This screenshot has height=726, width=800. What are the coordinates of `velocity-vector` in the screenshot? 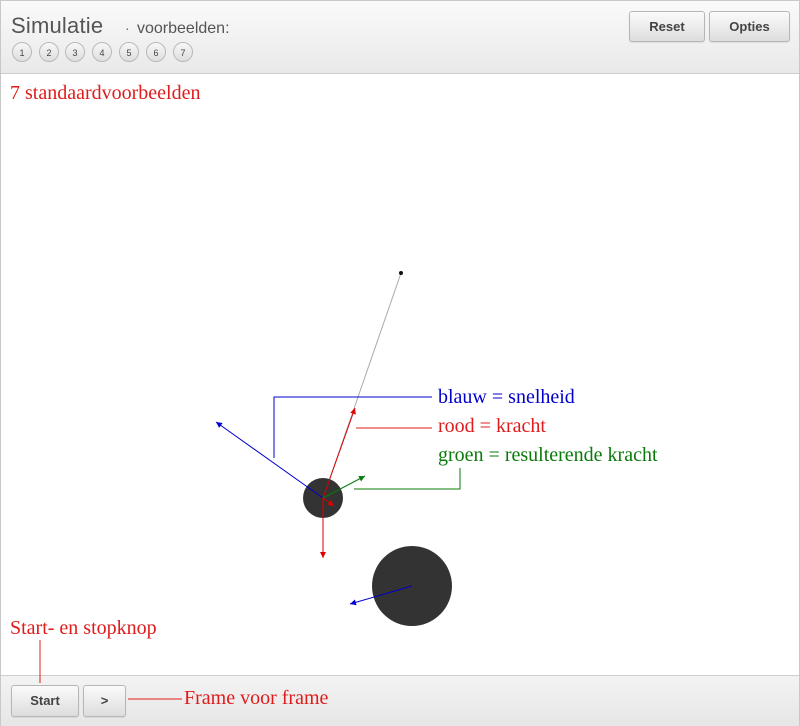 It's located at (269, 460).